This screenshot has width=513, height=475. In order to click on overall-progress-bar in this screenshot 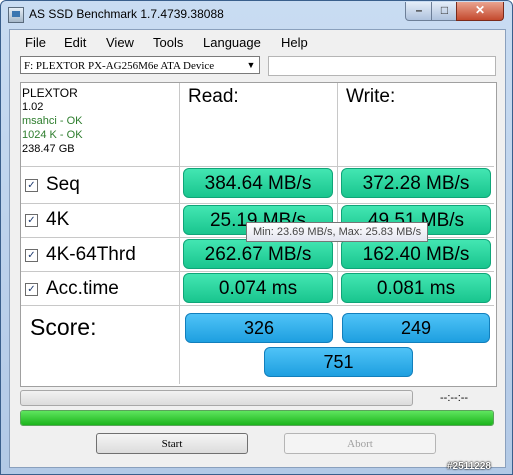, I will do `click(257, 418)`.